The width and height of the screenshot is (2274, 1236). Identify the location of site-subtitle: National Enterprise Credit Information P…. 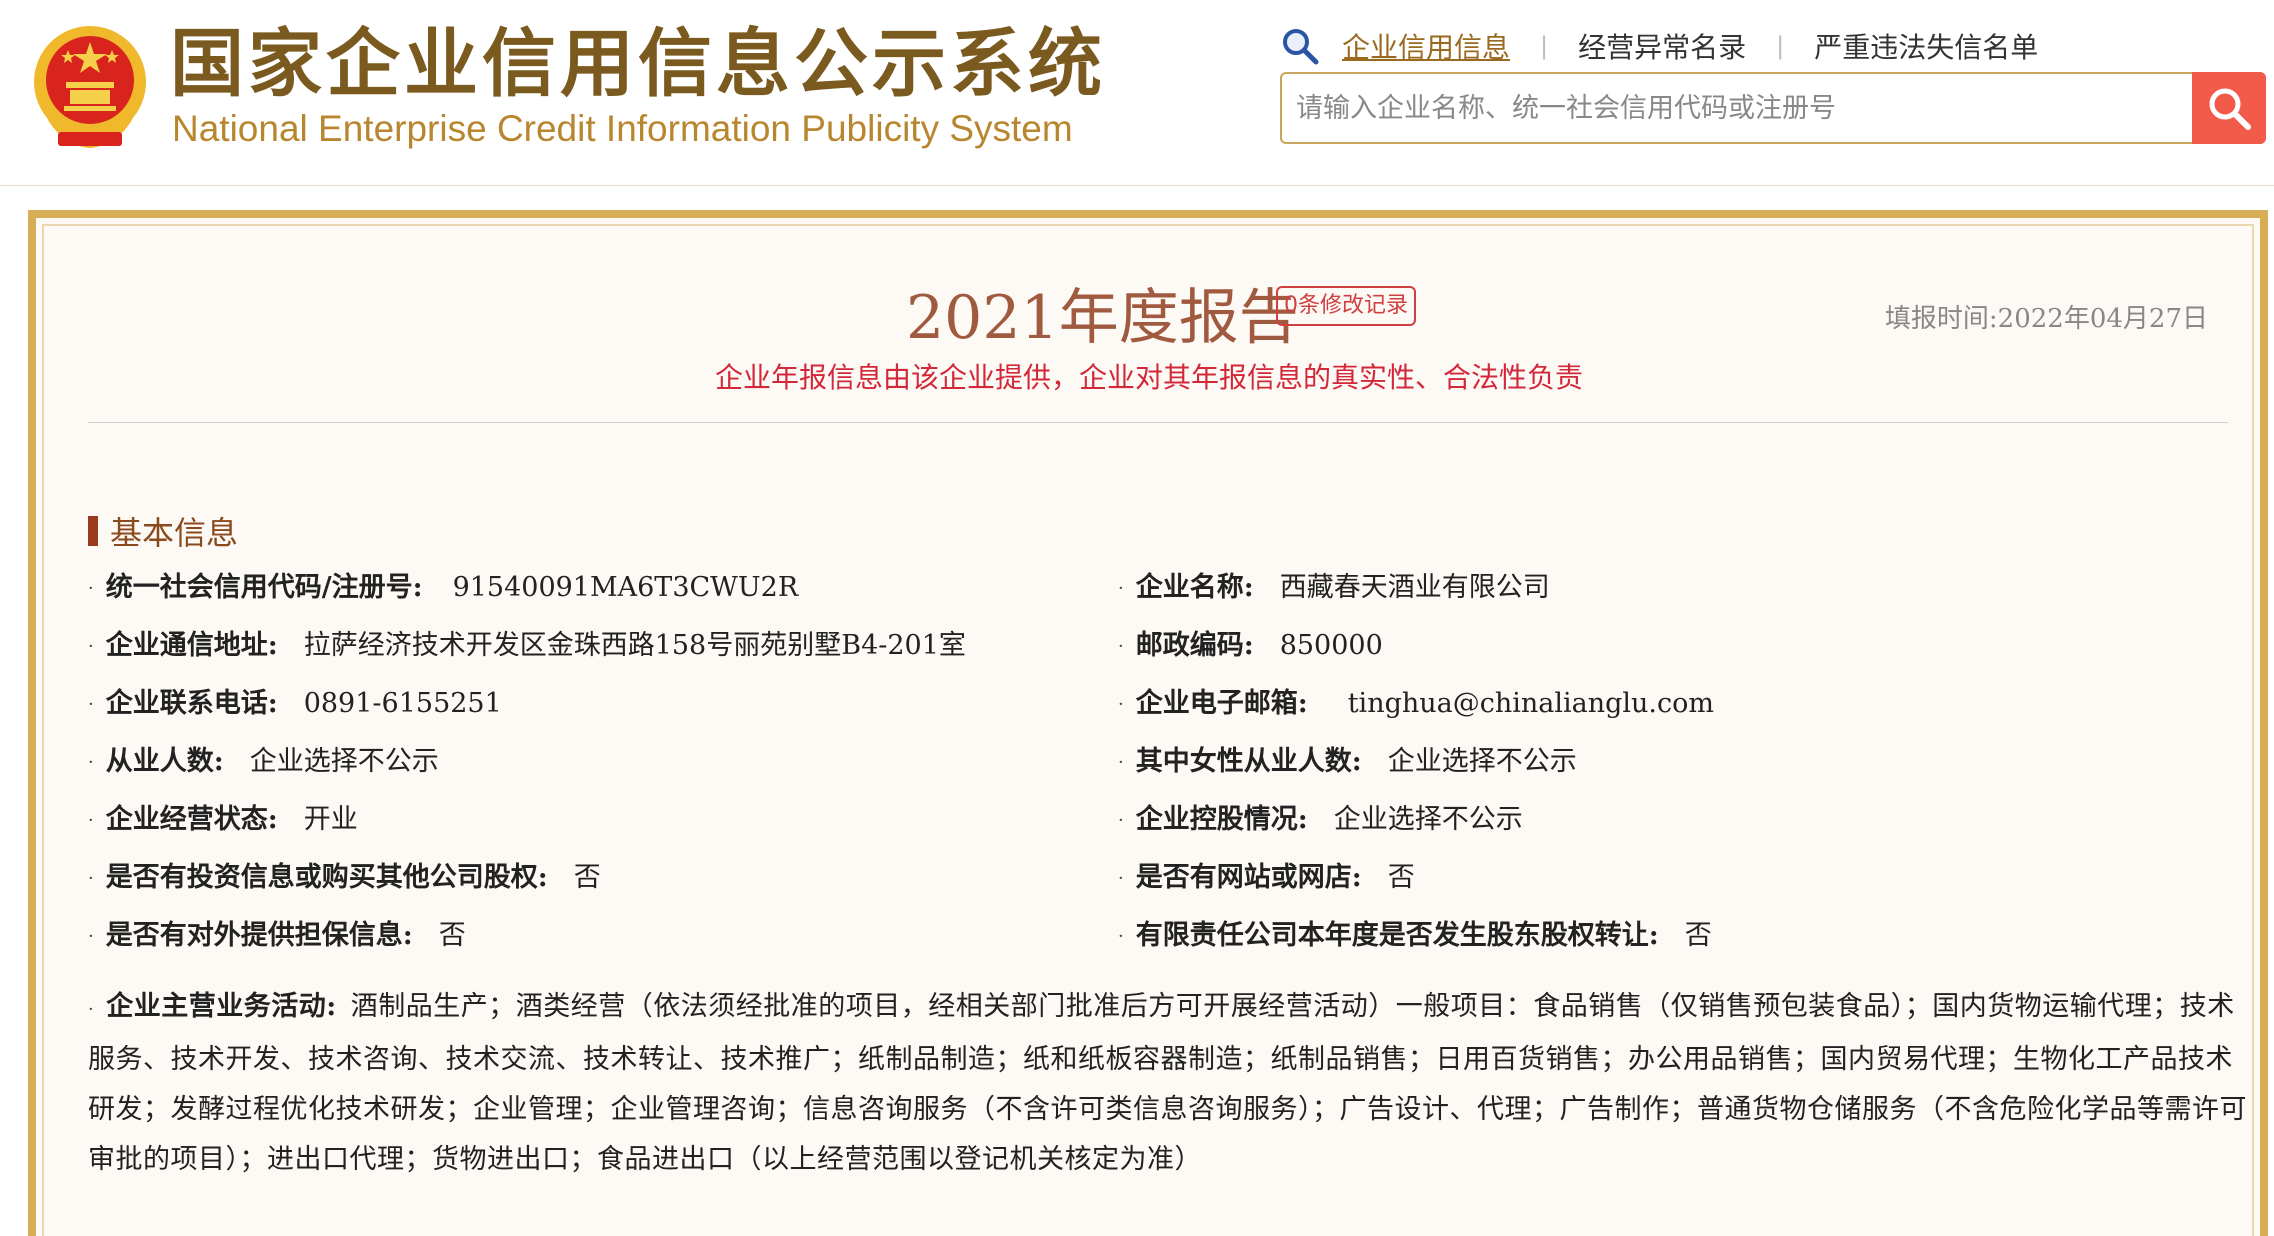
(622, 128).